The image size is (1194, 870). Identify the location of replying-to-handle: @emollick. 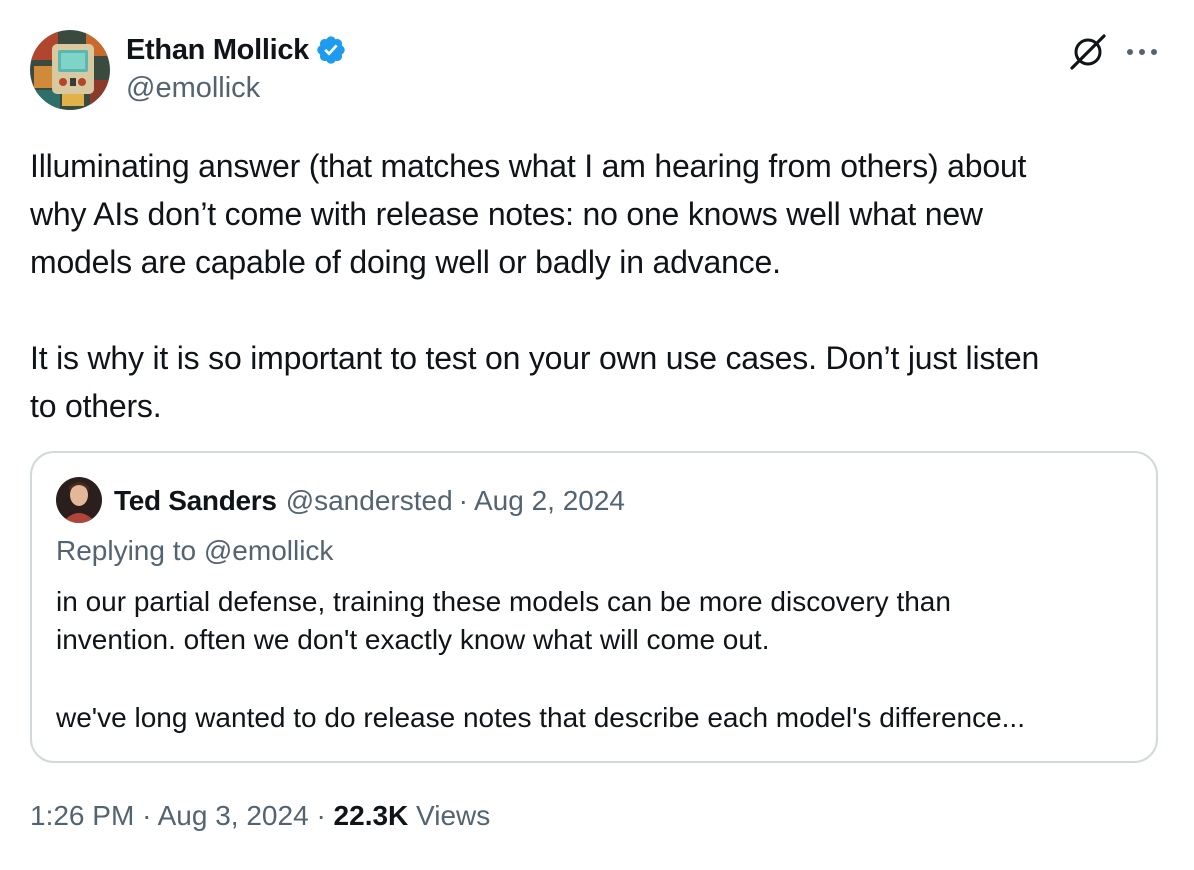
(269, 550).